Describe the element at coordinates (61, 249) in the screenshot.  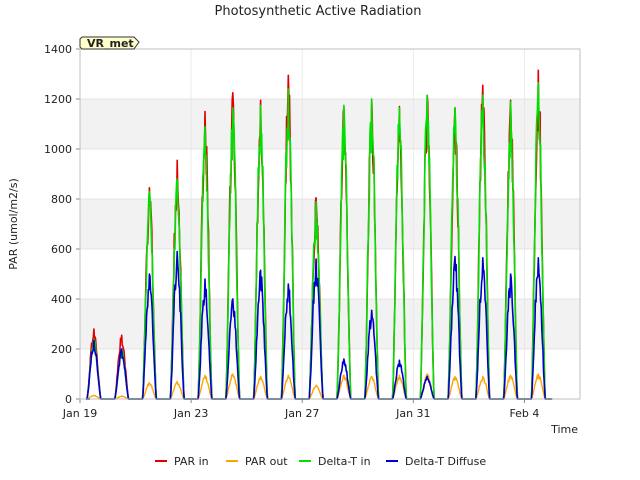
I see `y-tick-label: 600` at that location.